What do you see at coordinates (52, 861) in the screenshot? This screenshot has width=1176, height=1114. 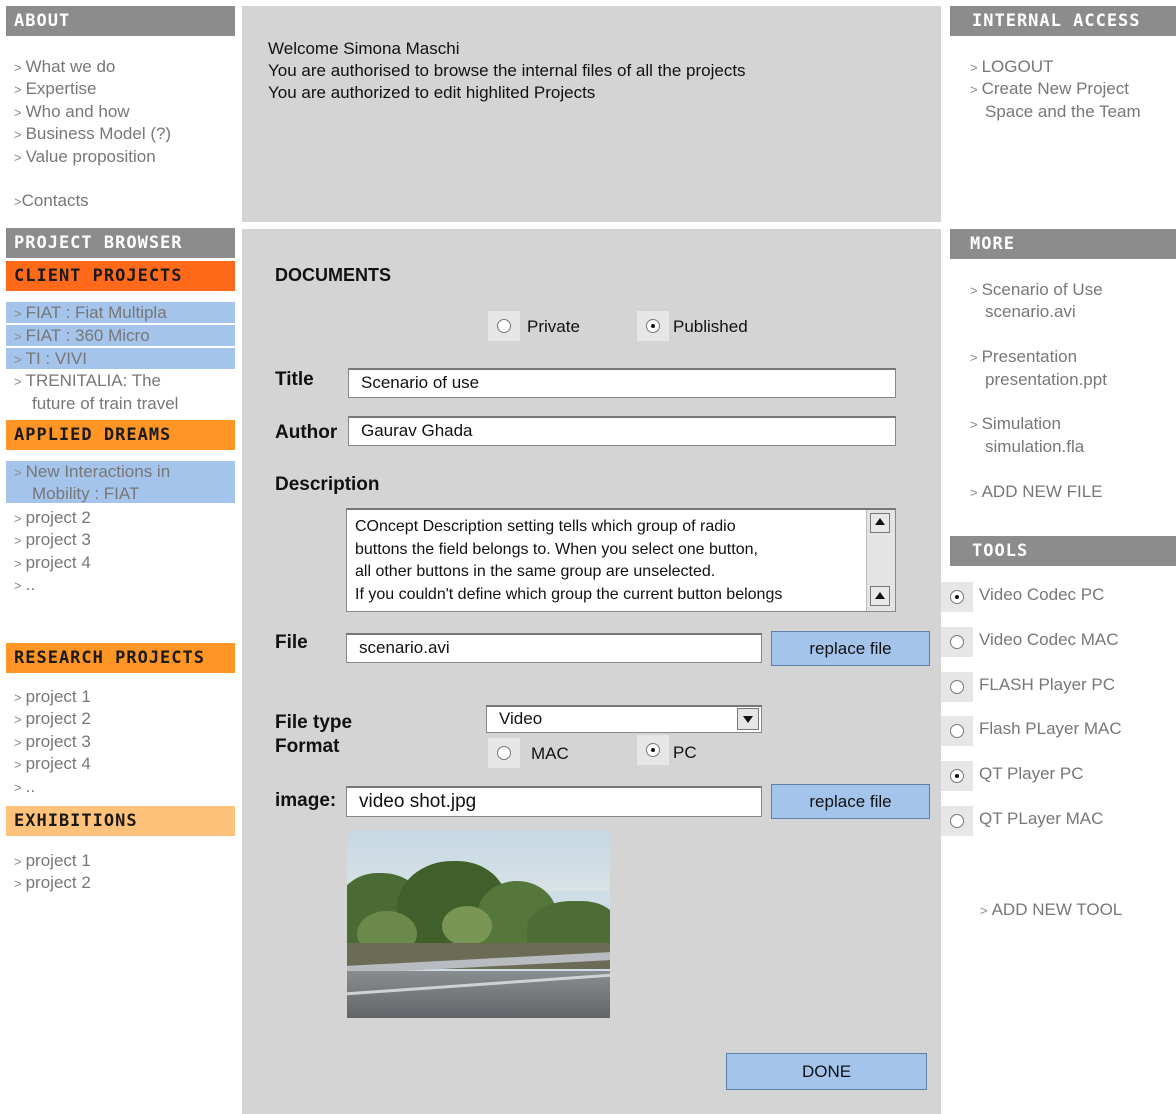 I see `exhibition-project-1: > project 1` at bounding box center [52, 861].